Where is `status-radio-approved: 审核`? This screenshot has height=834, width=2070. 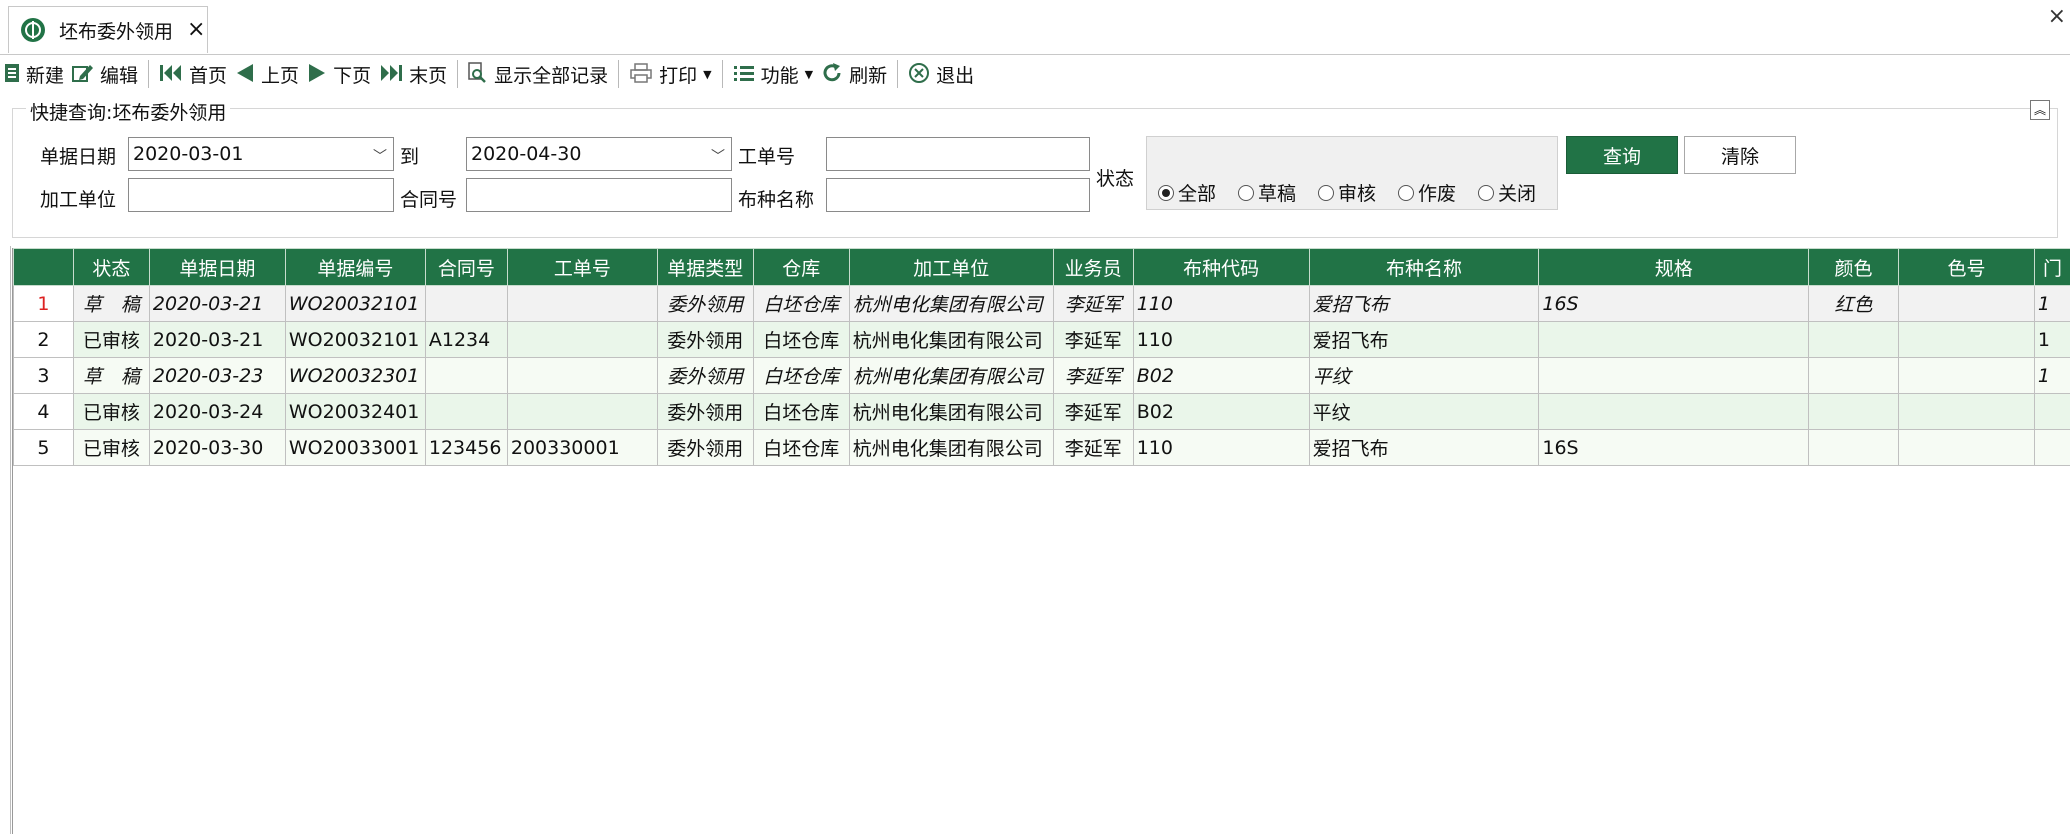
status-radio-approved: 审核 is located at coordinates (1347, 192).